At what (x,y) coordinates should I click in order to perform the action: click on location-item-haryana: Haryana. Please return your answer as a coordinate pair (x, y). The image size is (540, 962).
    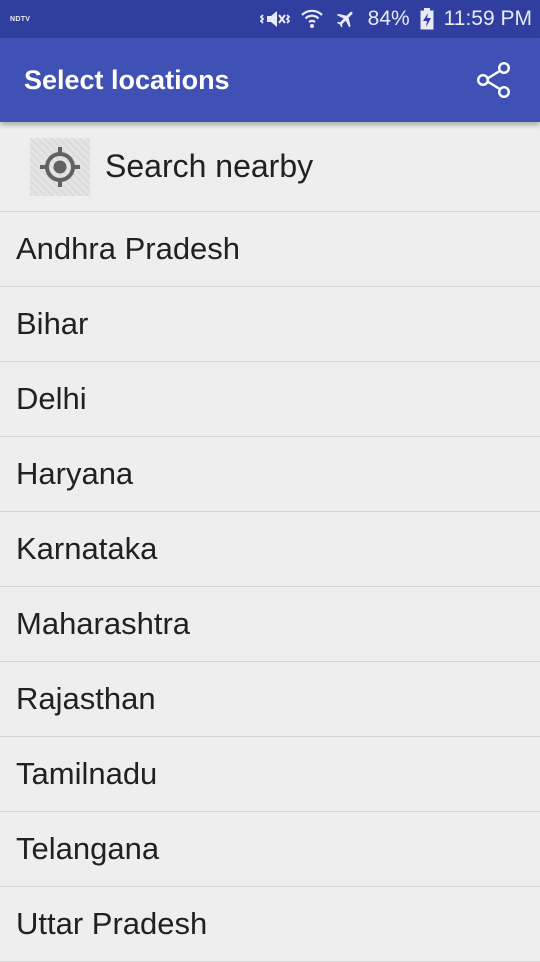
    Looking at the image, I should click on (270, 474).